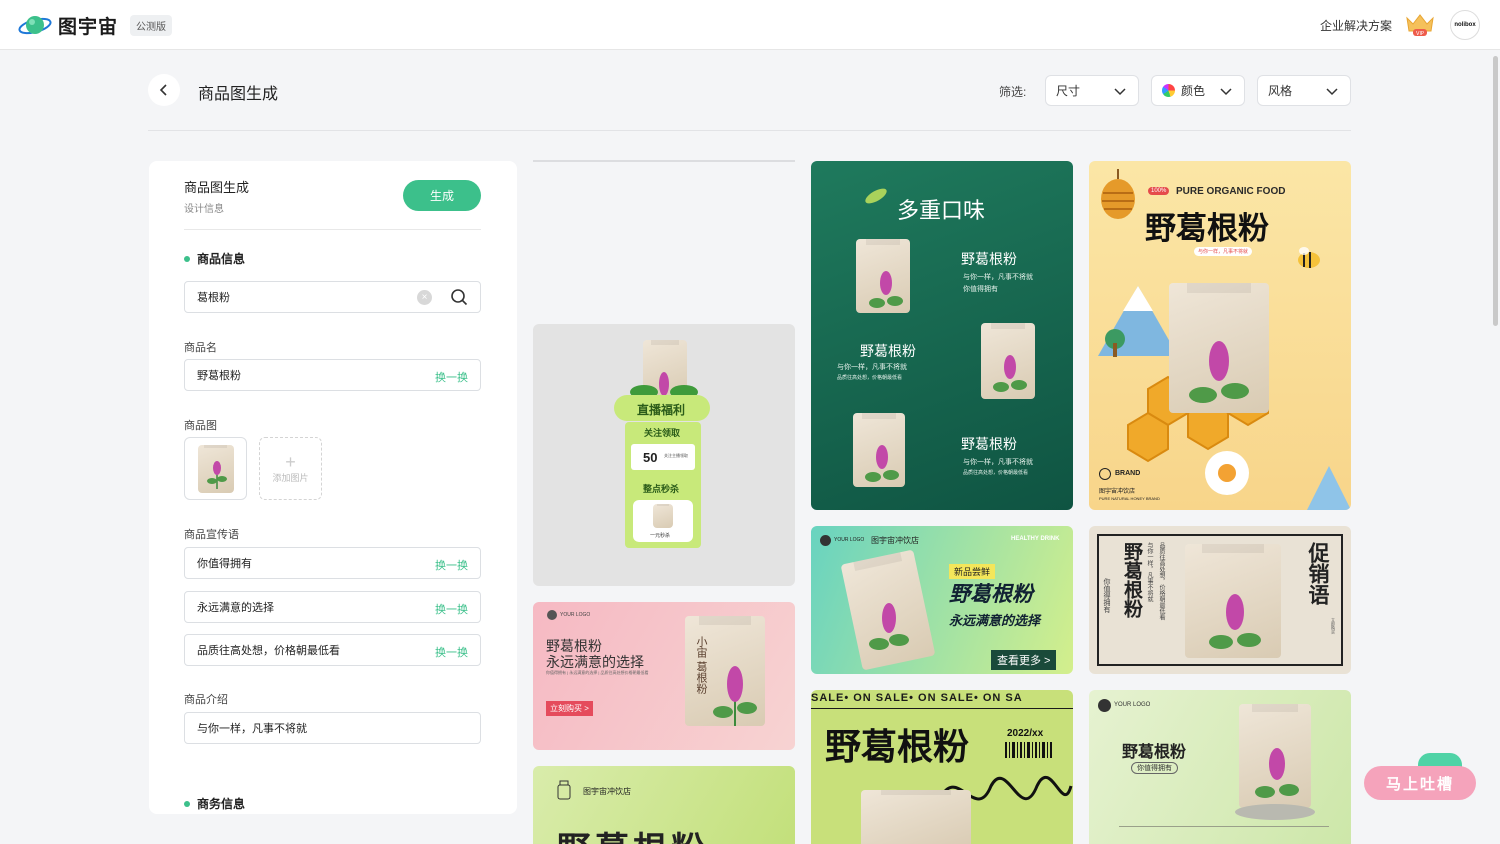 The height and width of the screenshot is (844, 1500). What do you see at coordinates (204, 209) in the screenshot?
I see `panel-subtitle: 设计信息` at bounding box center [204, 209].